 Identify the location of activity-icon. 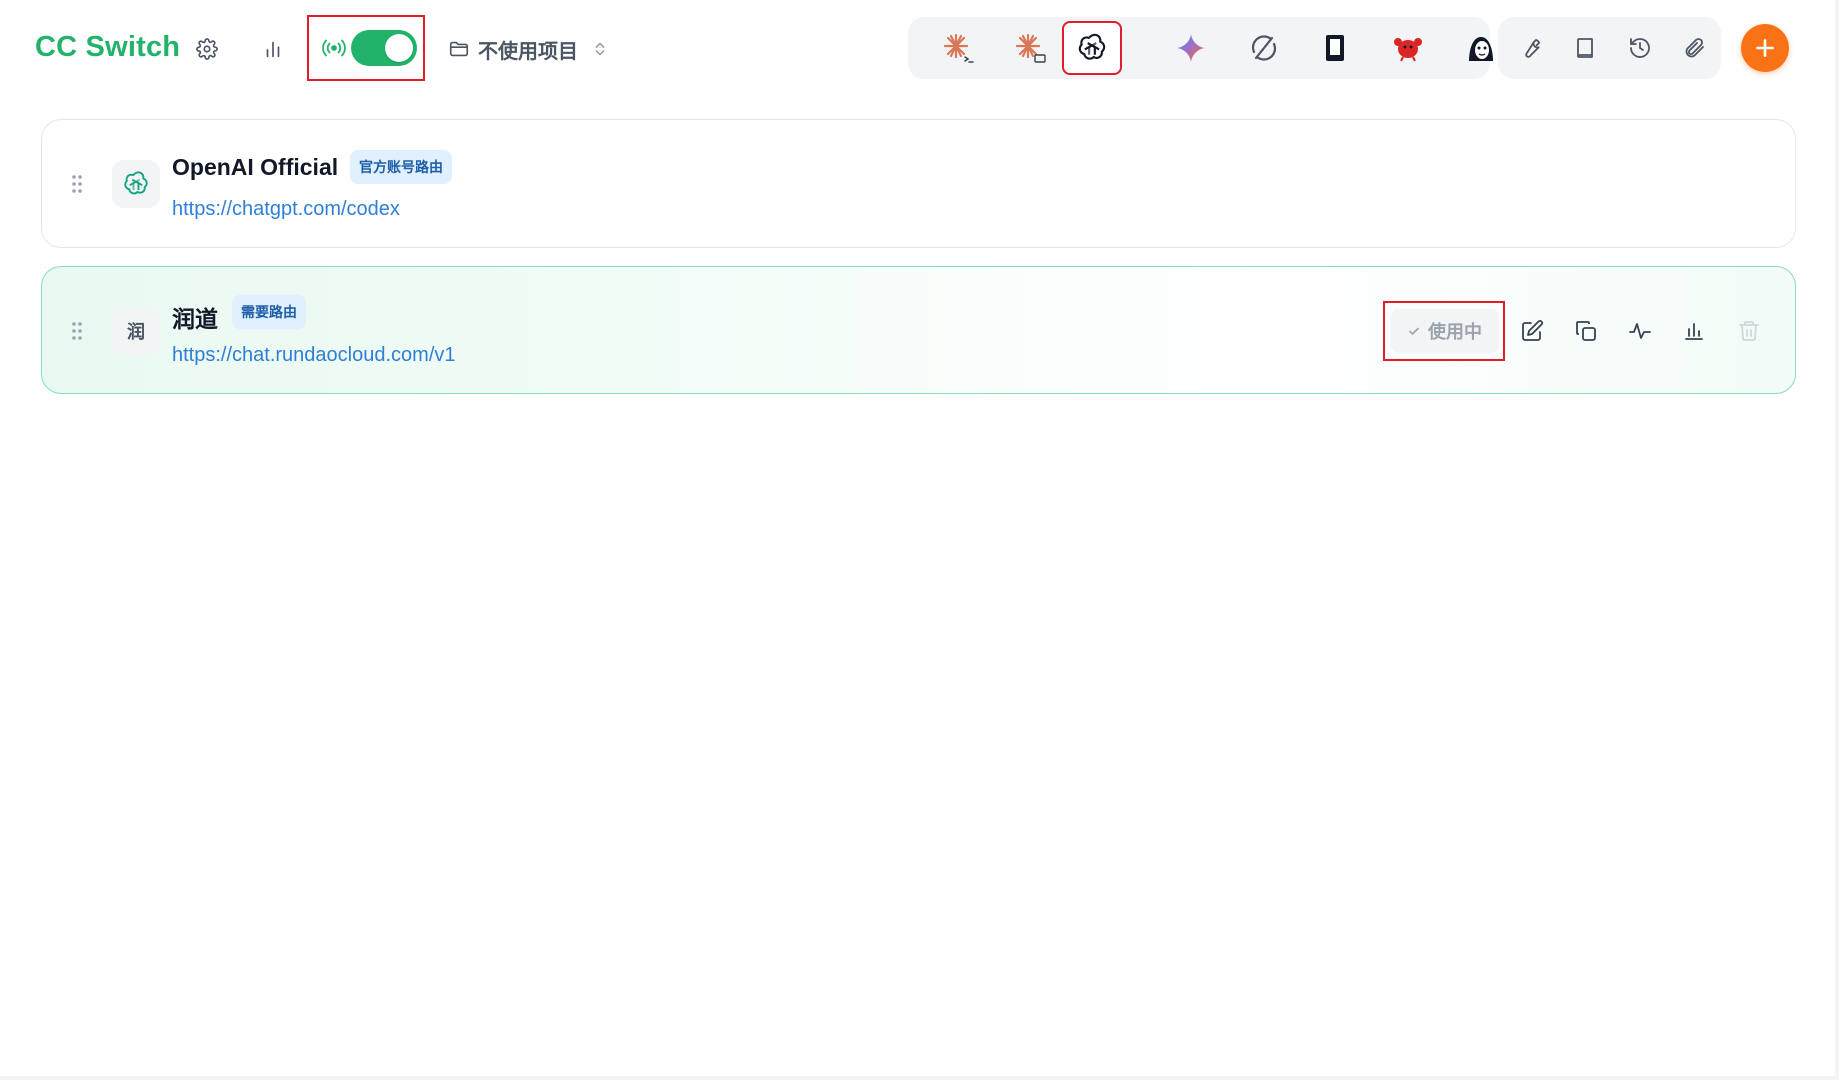
(1640, 331).